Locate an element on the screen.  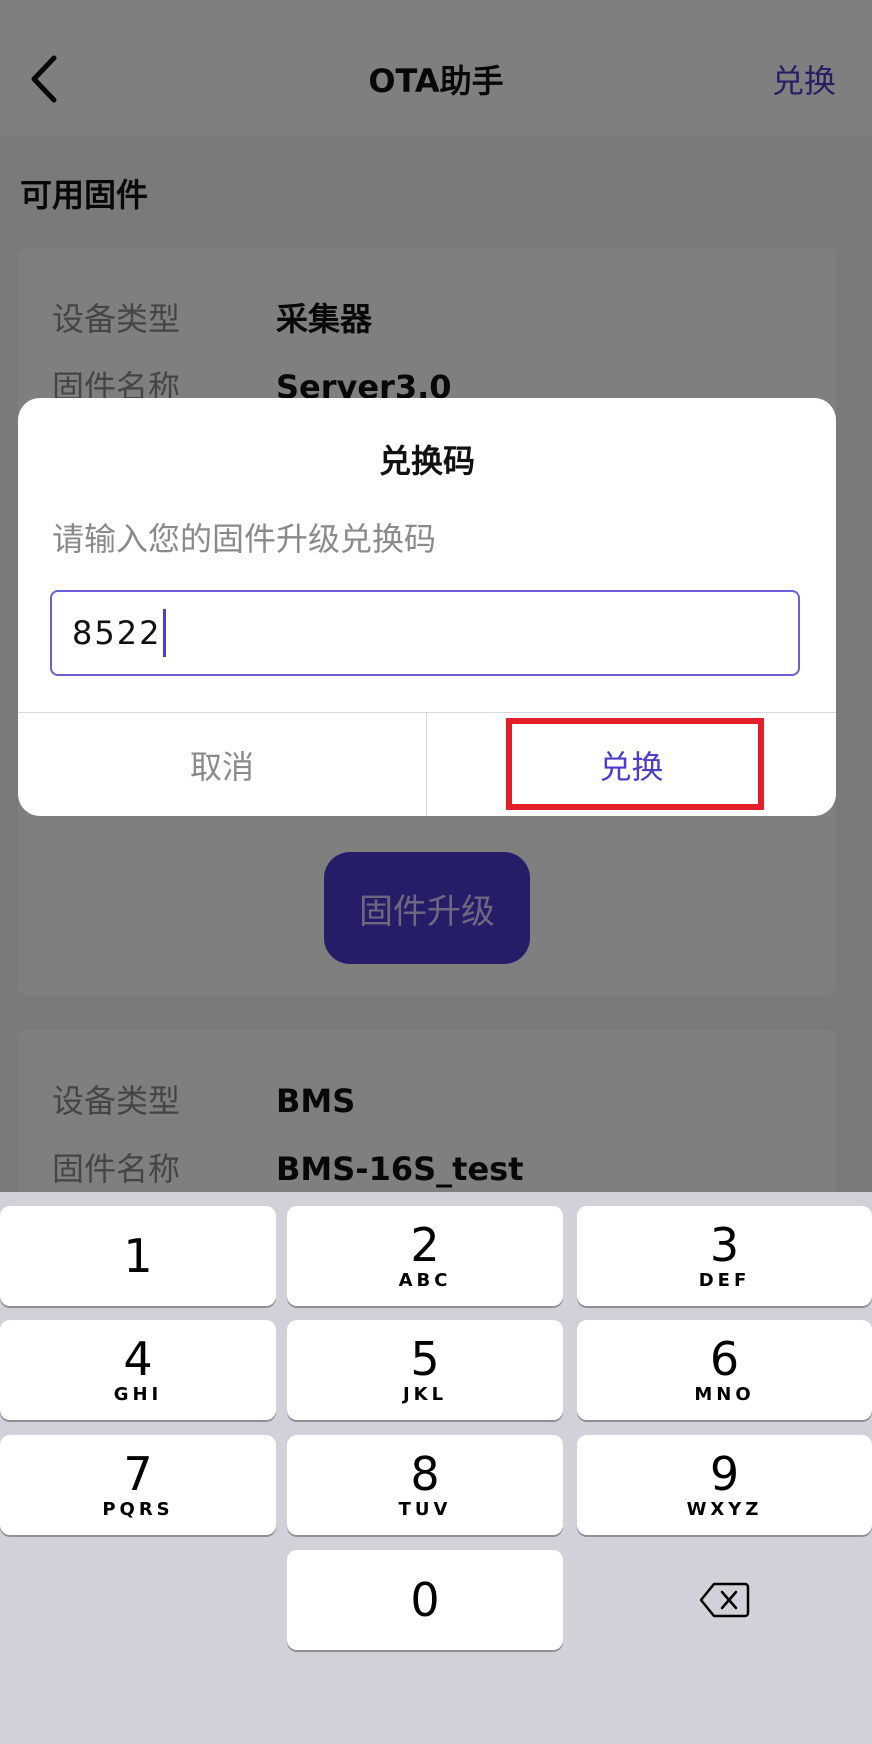
key-2: 2 ABC is located at coordinates (425, 1256).